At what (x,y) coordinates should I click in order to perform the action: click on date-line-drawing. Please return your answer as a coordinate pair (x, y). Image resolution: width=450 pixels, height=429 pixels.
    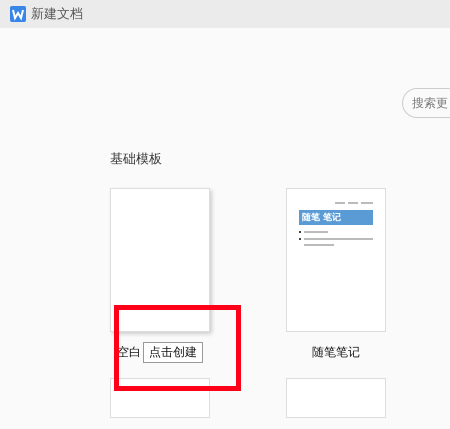
    Looking at the image, I should click on (354, 203).